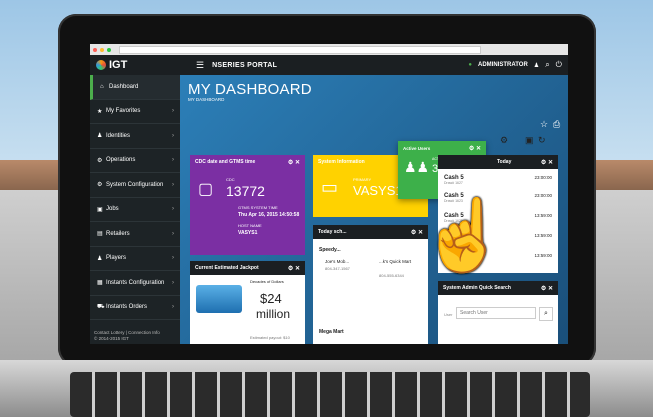  What do you see at coordinates (109, 49) in the screenshot?
I see `maximize-window-dot` at bounding box center [109, 49].